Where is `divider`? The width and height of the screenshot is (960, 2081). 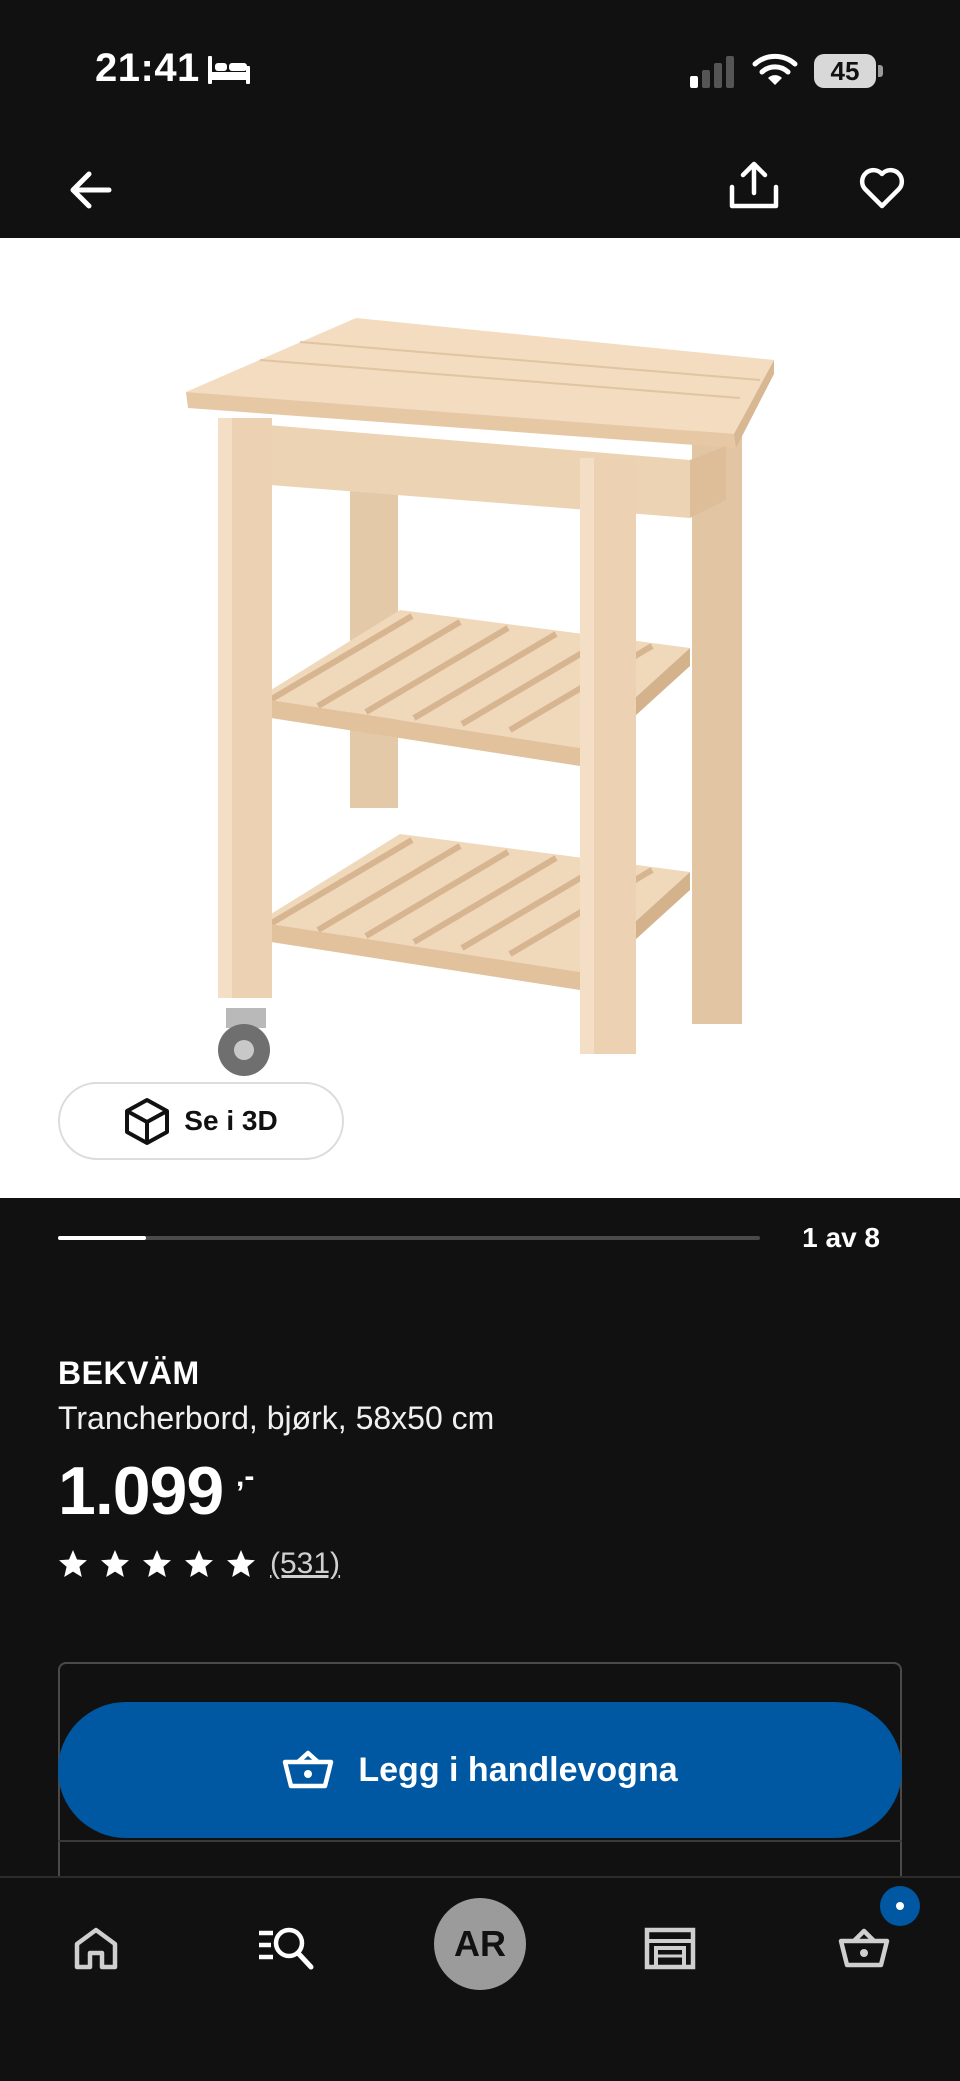 divider is located at coordinates (480, 1841).